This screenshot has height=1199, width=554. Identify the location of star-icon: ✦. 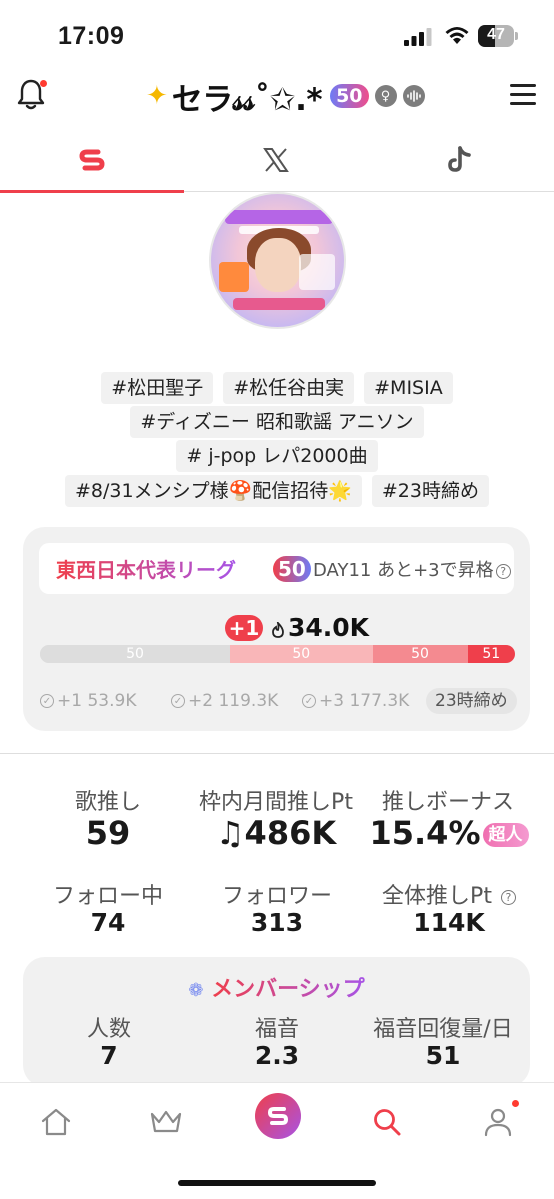
(157, 96).